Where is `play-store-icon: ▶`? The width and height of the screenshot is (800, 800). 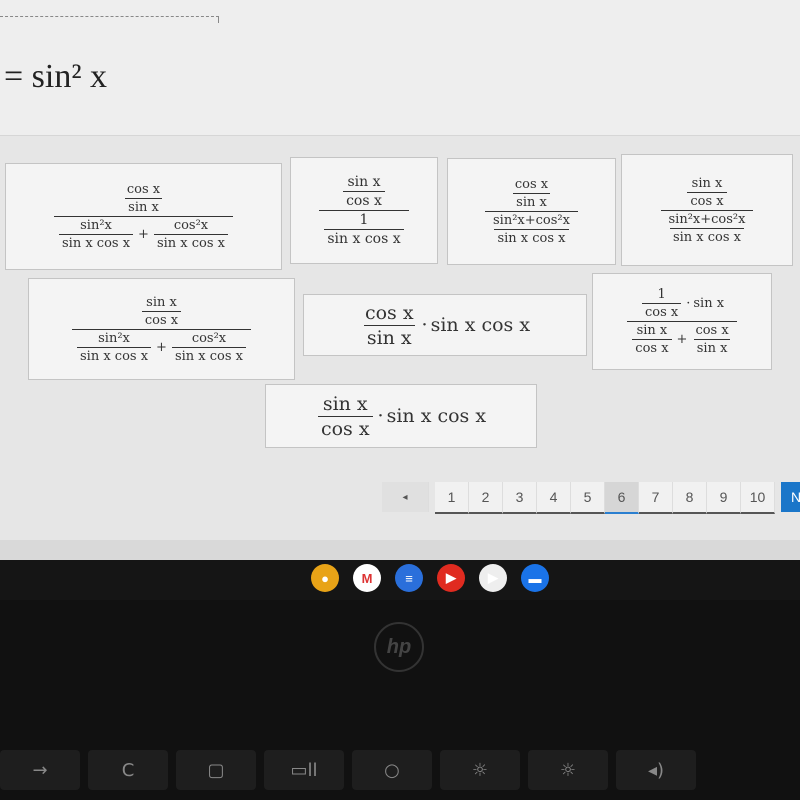 play-store-icon: ▶ is located at coordinates (493, 578).